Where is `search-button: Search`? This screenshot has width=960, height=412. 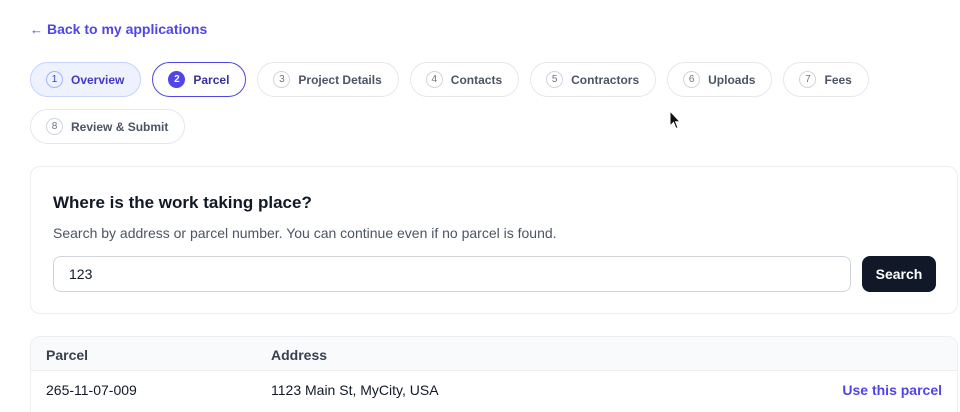
search-button: Search is located at coordinates (899, 274).